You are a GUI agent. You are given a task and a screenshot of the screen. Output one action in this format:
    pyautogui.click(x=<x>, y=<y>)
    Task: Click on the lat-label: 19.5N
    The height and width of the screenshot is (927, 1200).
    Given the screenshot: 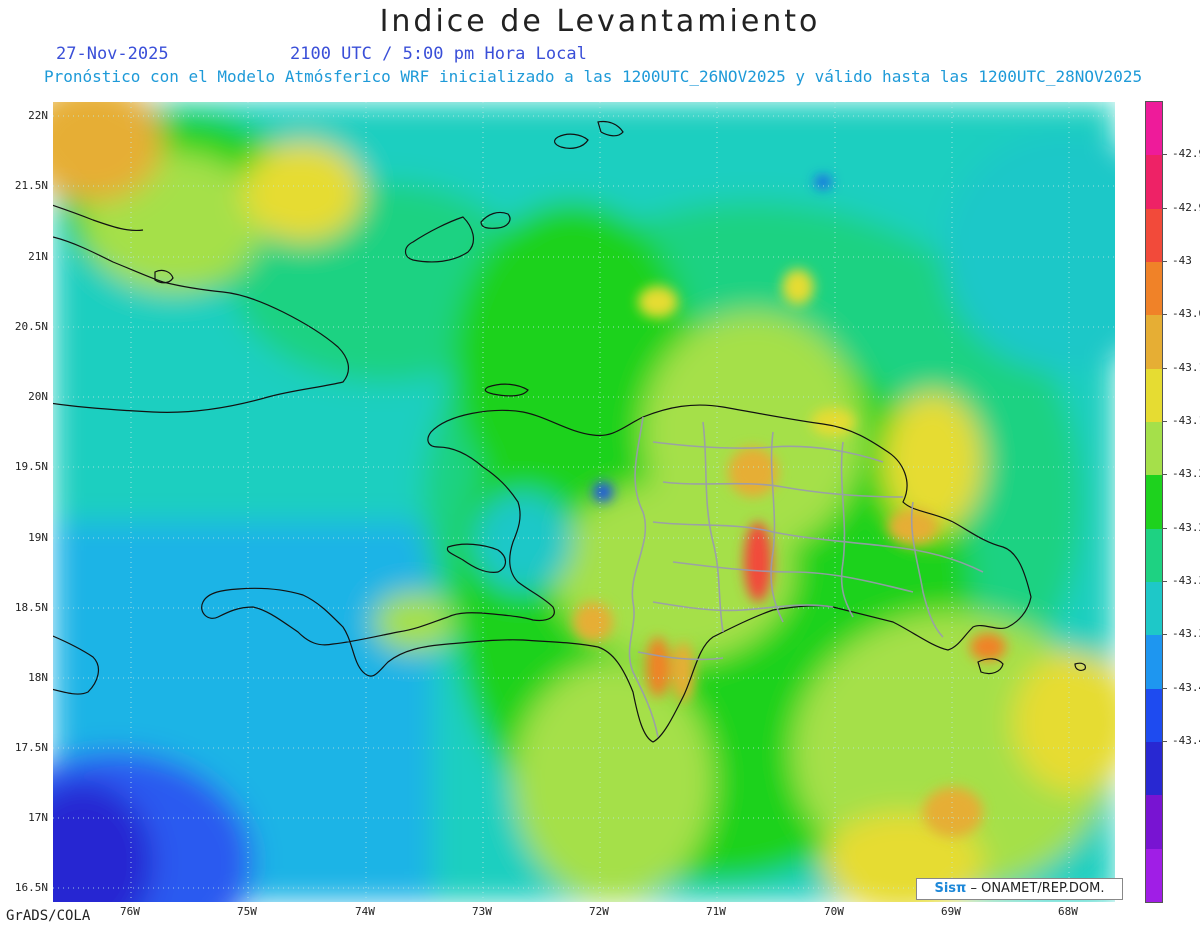 What is the action you would take?
    pyautogui.click(x=31, y=466)
    